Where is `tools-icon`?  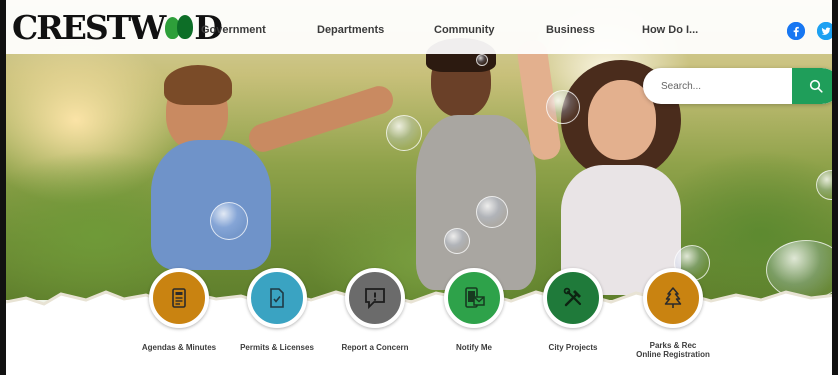
tools-icon is located at coordinates (573, 298).